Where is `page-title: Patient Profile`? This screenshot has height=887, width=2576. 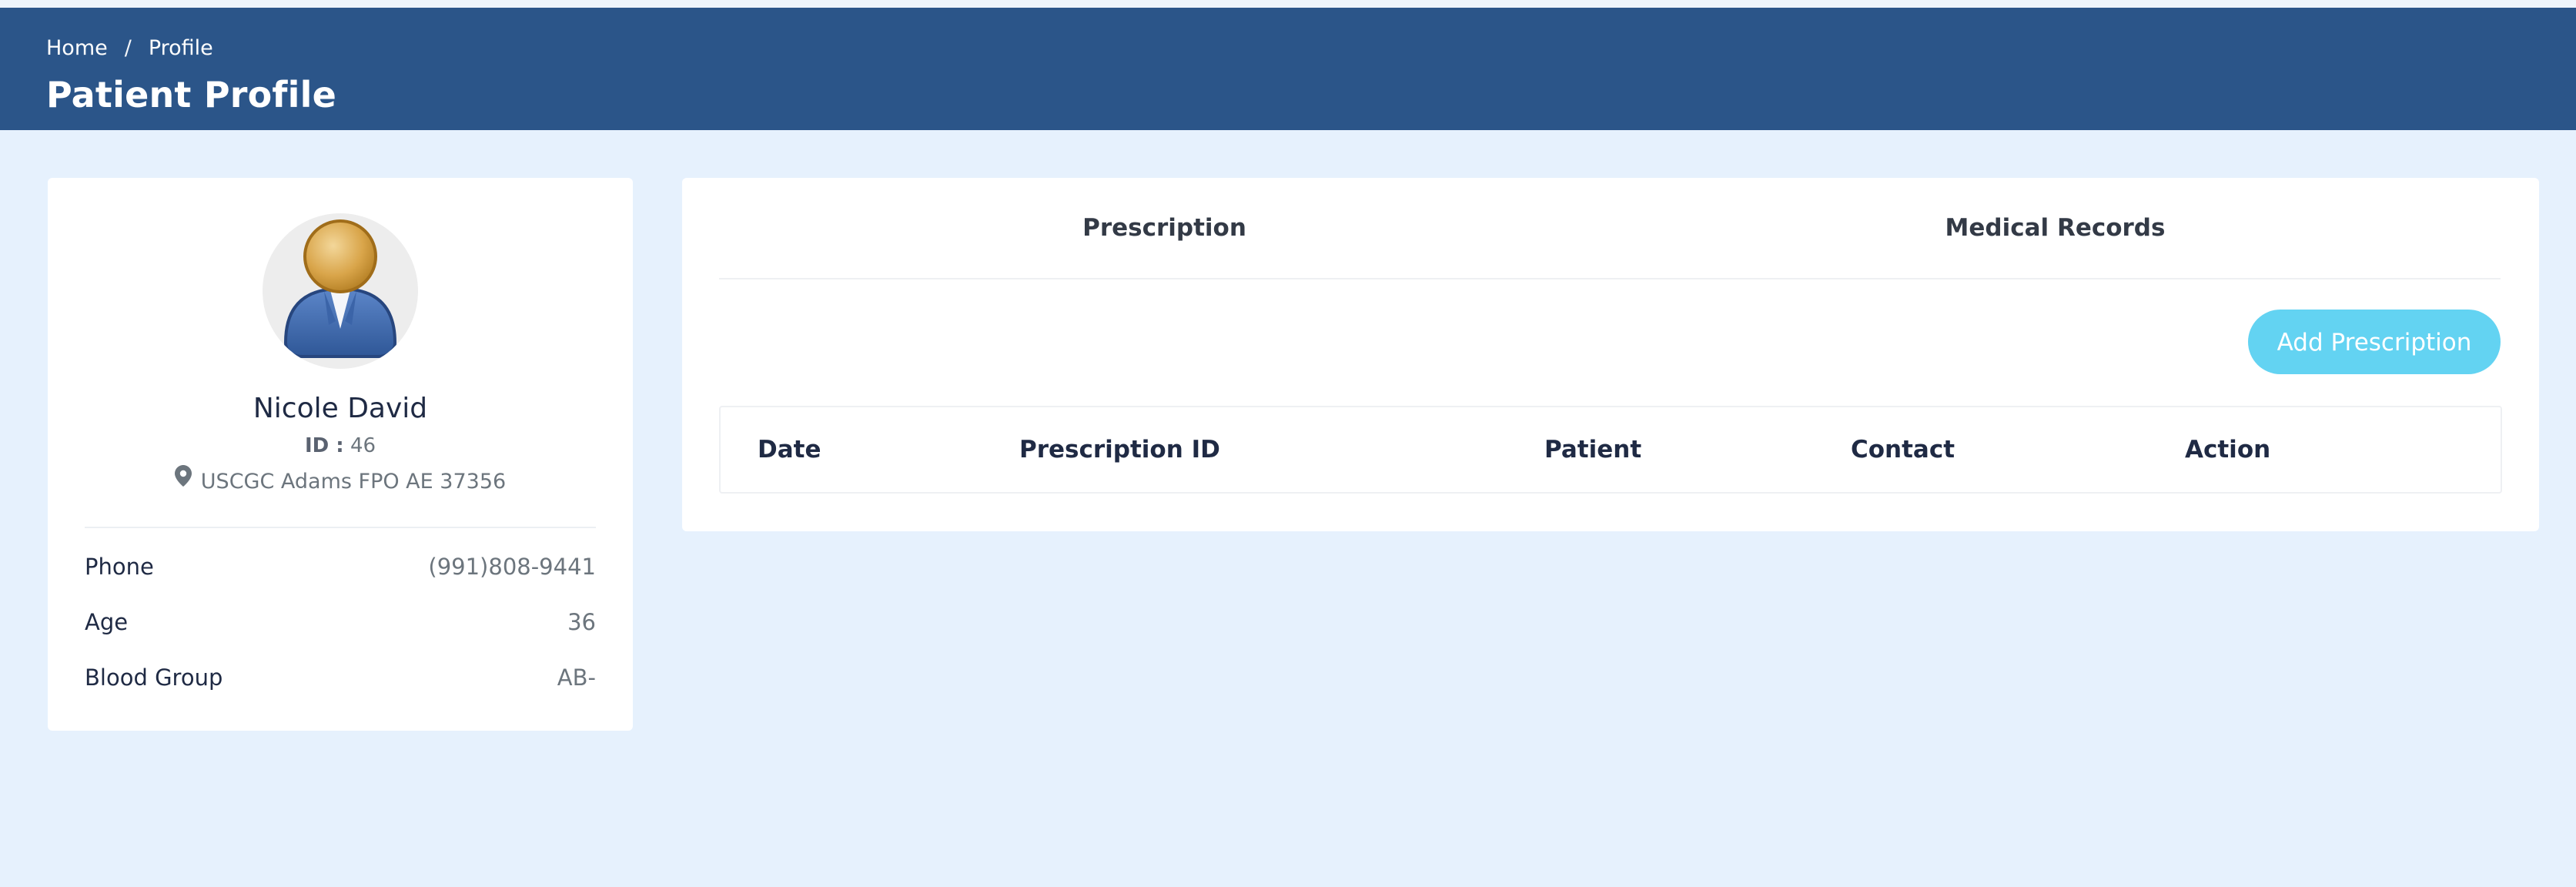
page-title: Patient Profile is located at coordinates (191, 94).